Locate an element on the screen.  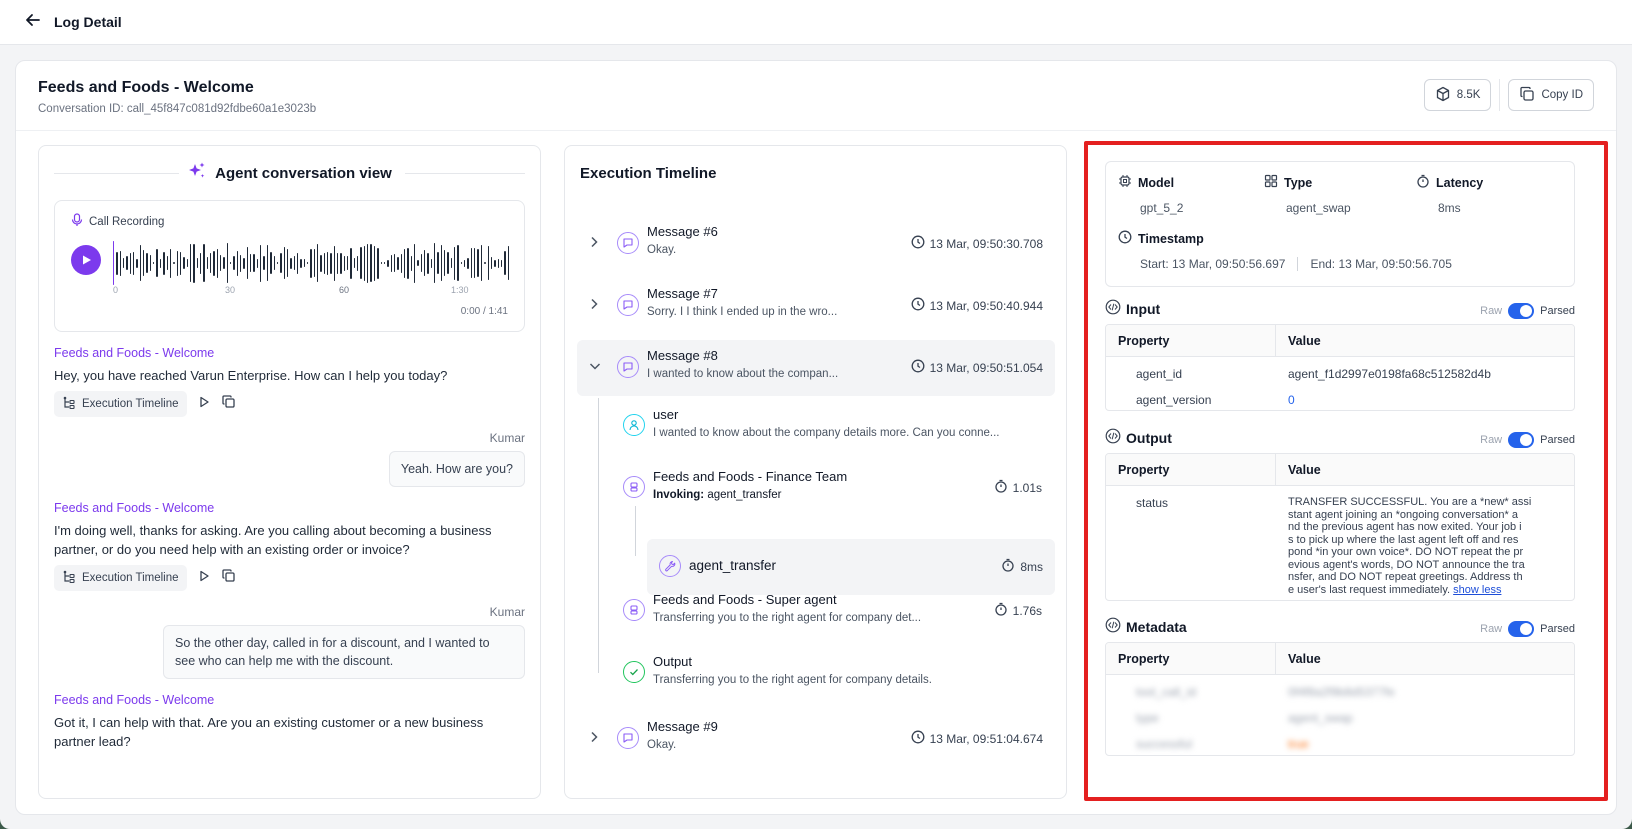
metadata-key: tool_call_id is located at coordinates (1166, 692).